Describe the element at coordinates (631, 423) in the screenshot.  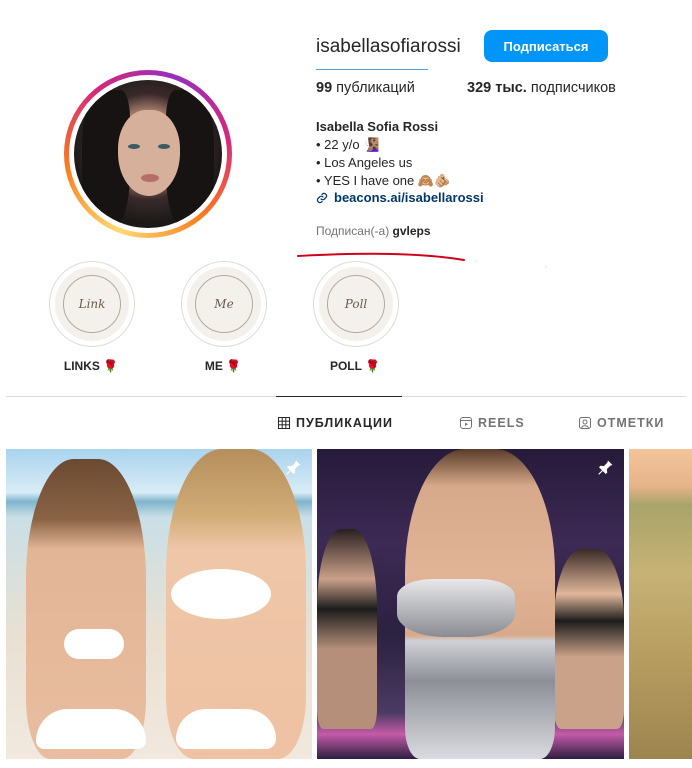
I see `tab-label: ОТМЕТКИ` at that location.